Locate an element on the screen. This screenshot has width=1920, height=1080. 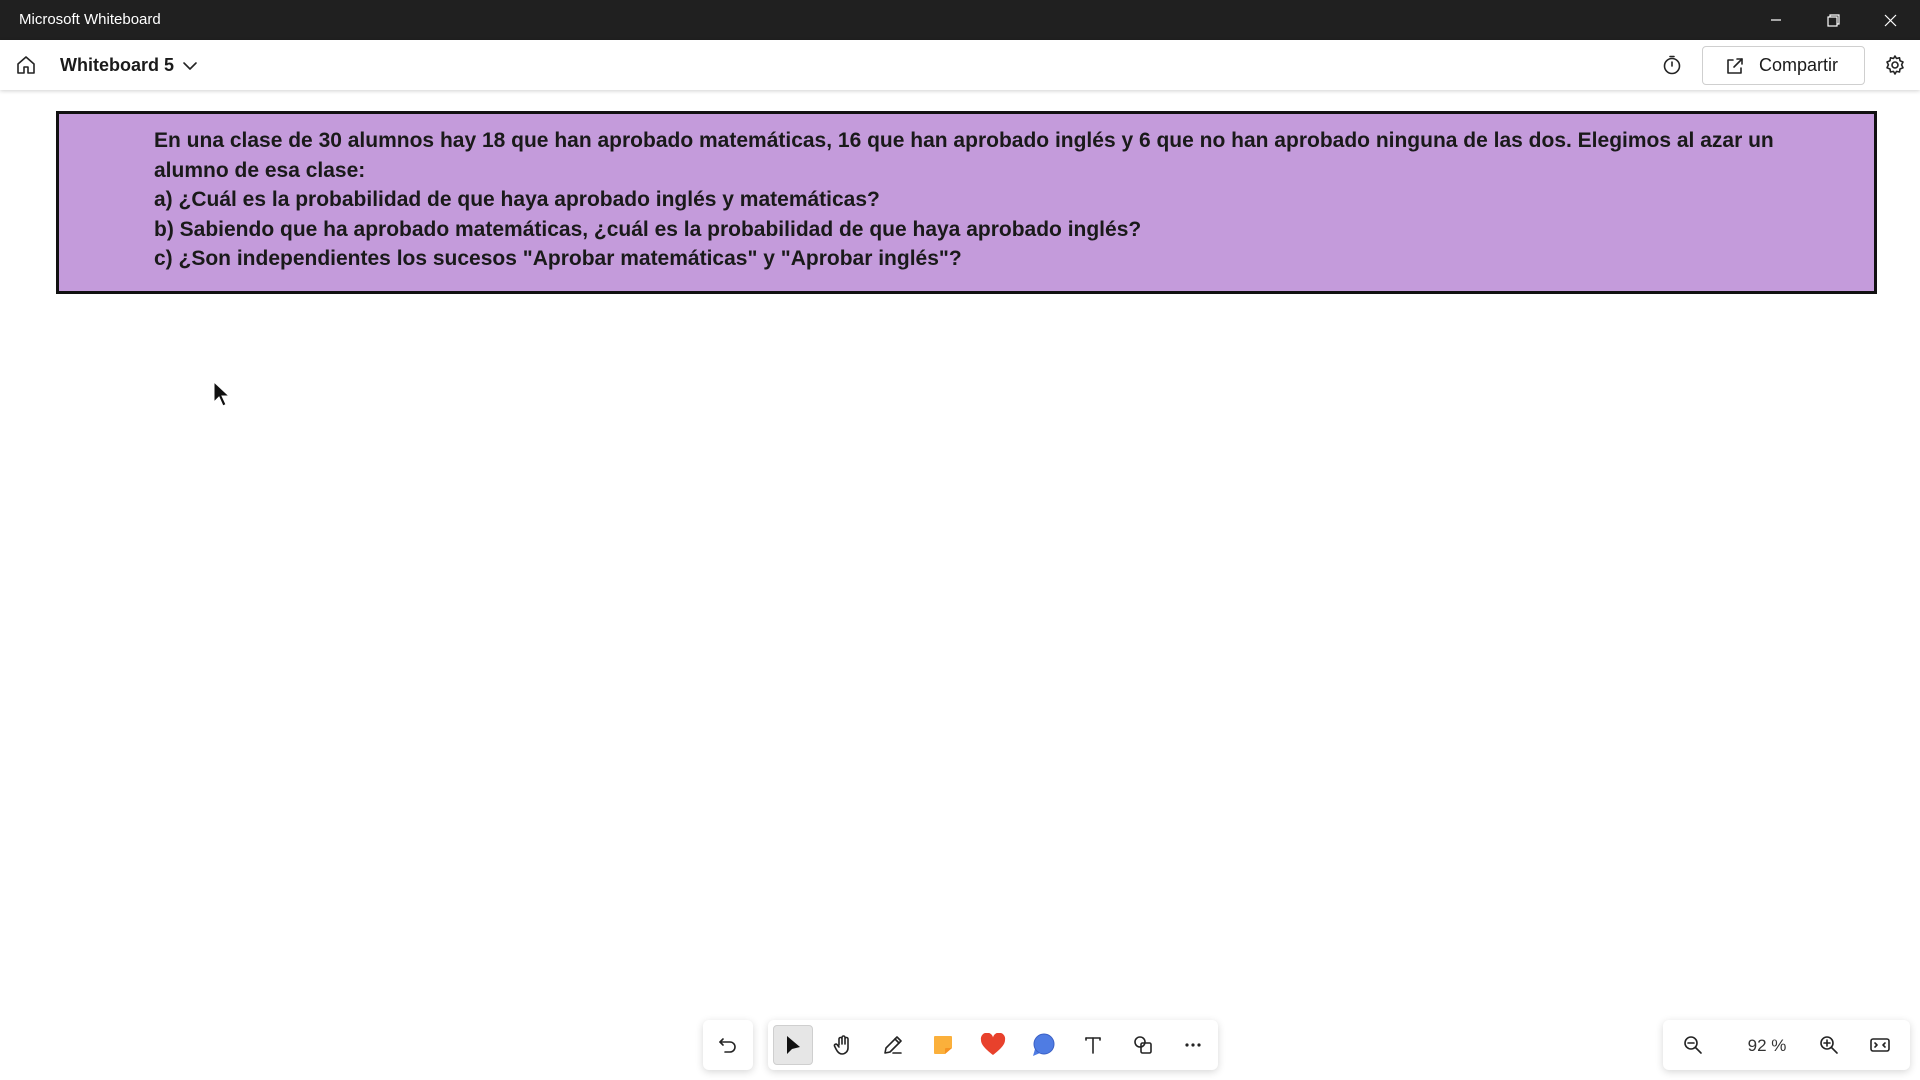
title-bar: Microsoft Whiteboard is located at coordinates (960, 20).